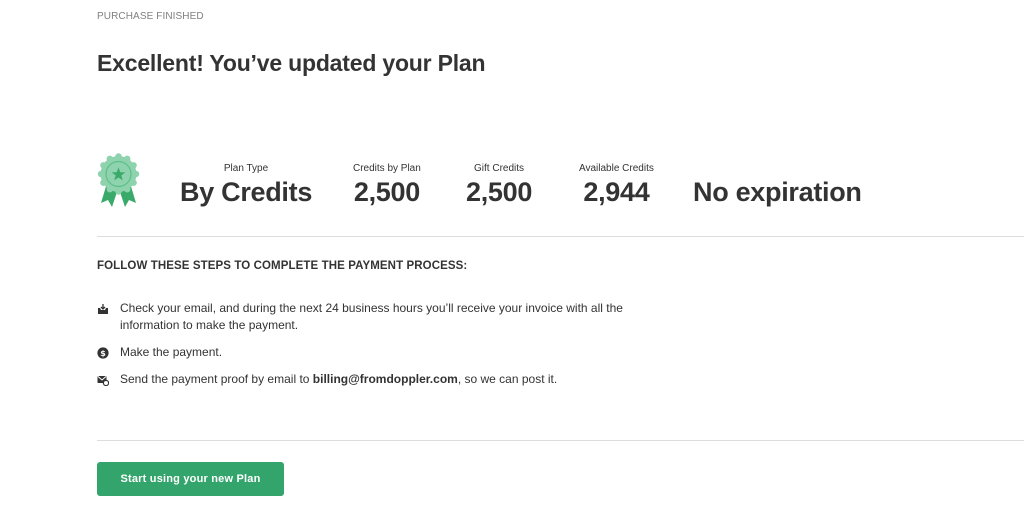 This screenshot has width=1024, height=529. Describe the element at coordinates (171, 352) in the screenshot. I see `step-text: Make the payment.` at that location.